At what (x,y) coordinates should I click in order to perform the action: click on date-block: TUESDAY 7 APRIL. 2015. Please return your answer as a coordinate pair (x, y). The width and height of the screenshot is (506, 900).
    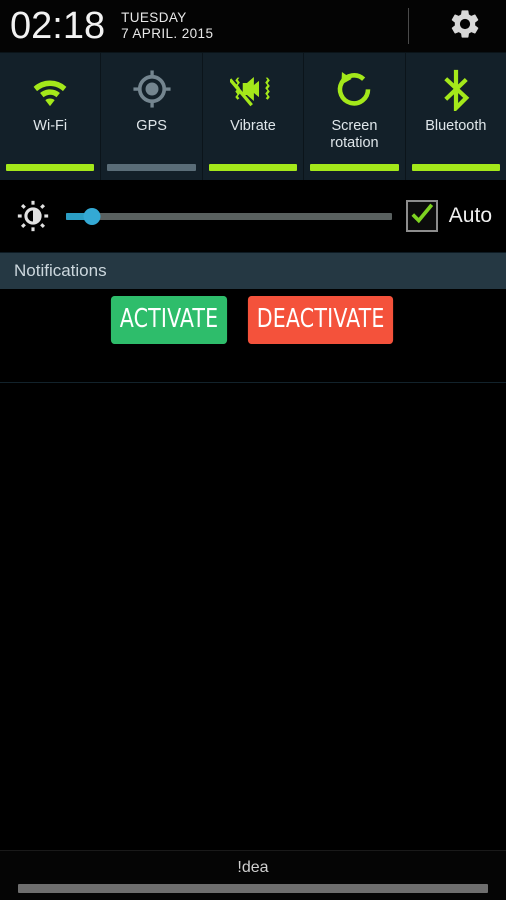
    Looking at the image, I should click on (167, 25).